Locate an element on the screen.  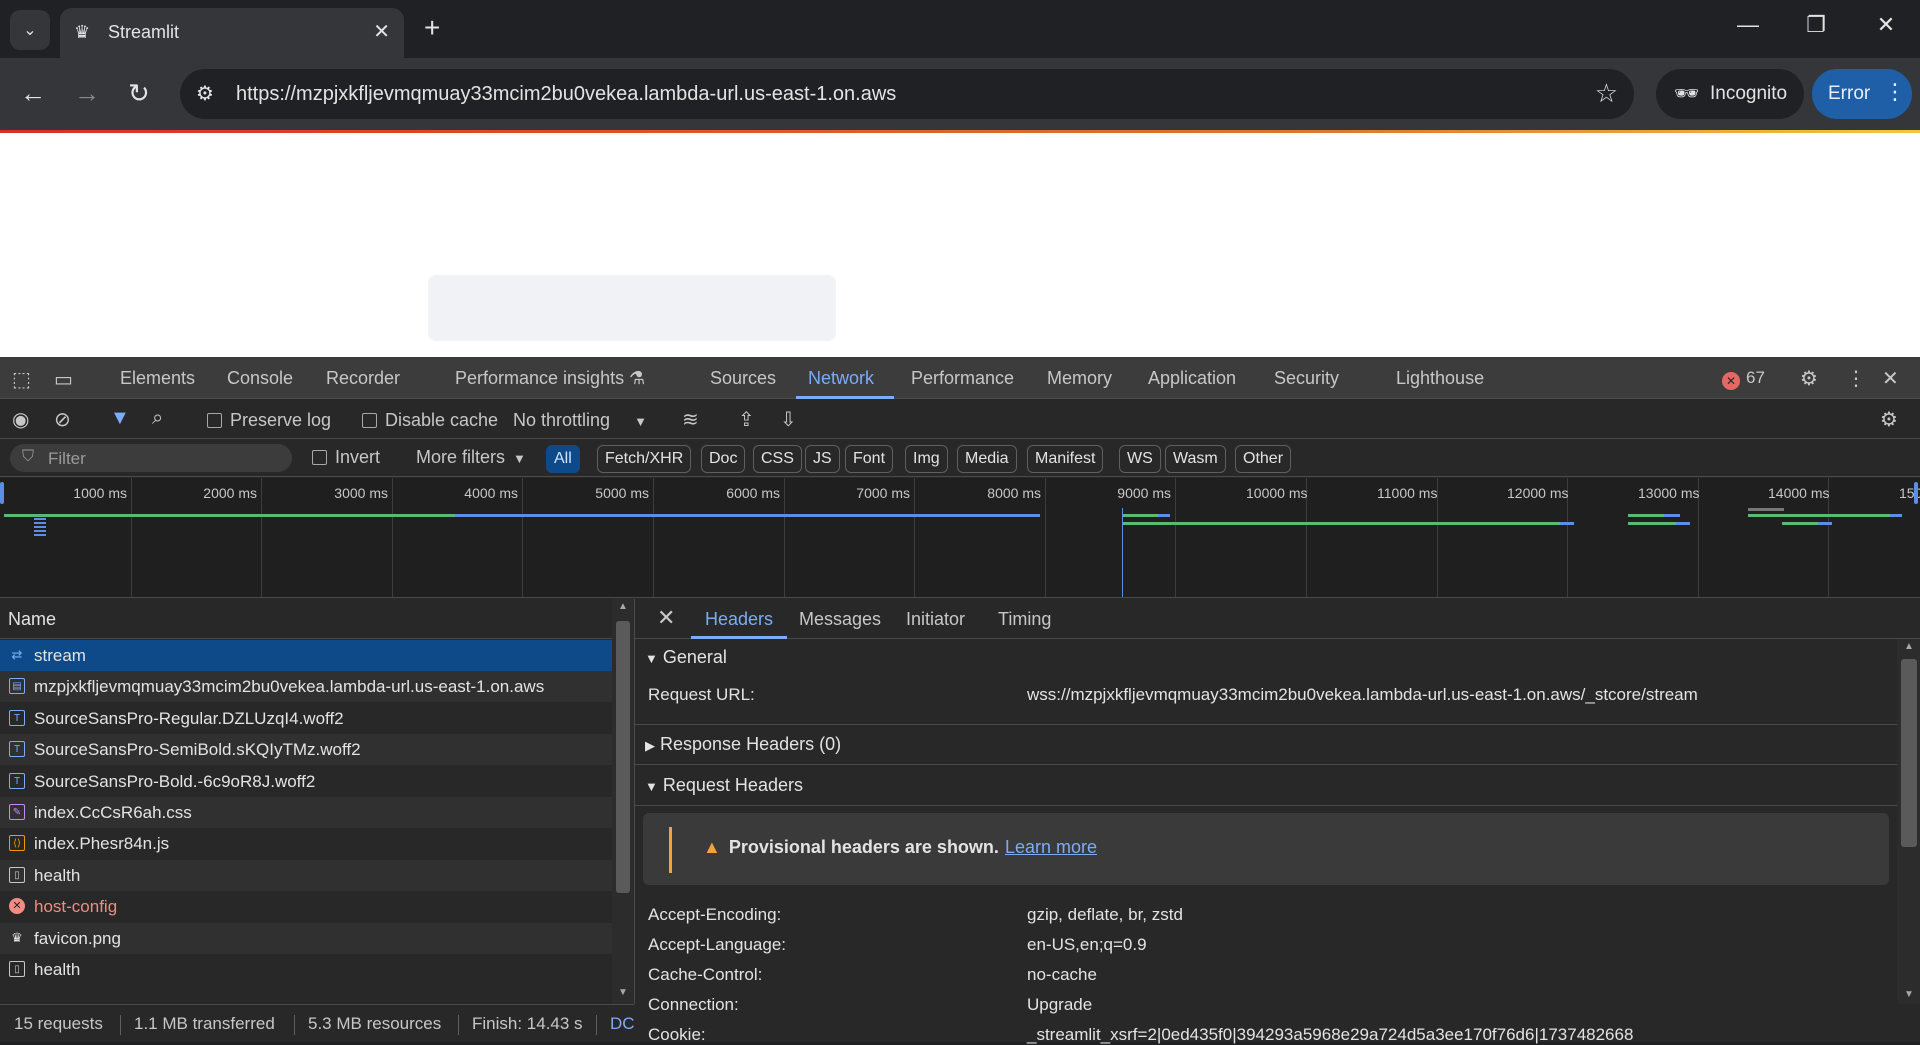
error-button: Error ⋮ is located at coordinates (1862, 94).